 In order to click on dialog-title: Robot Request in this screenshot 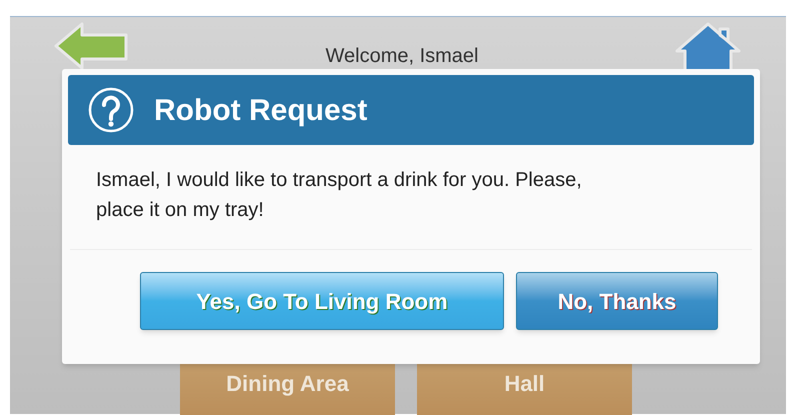, I will do `click(261, 110)`.